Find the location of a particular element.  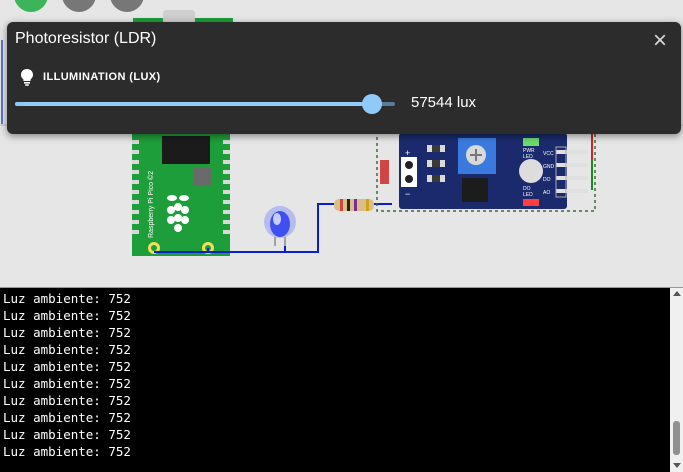

illumination-slider is located at coordinates (205, 104).